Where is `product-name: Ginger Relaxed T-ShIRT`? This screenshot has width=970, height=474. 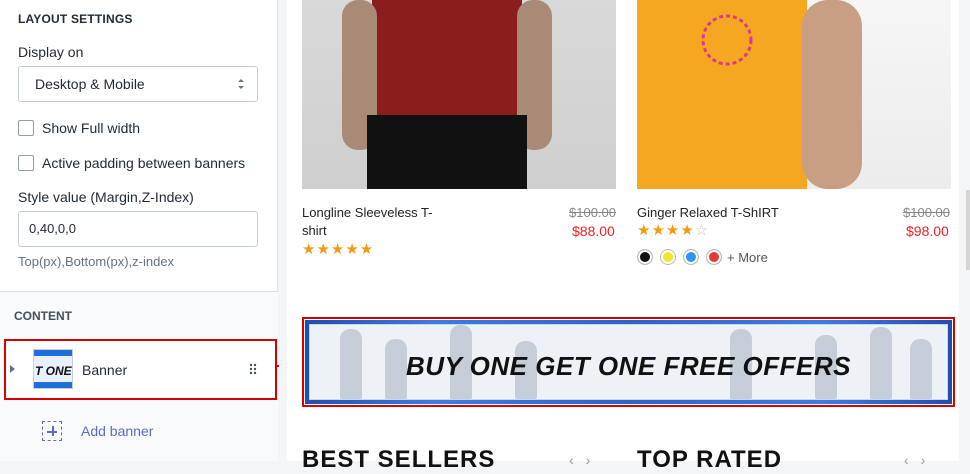
product-name: Ginger Relaxed T-ShIRT is located at coordinates (708, 213).